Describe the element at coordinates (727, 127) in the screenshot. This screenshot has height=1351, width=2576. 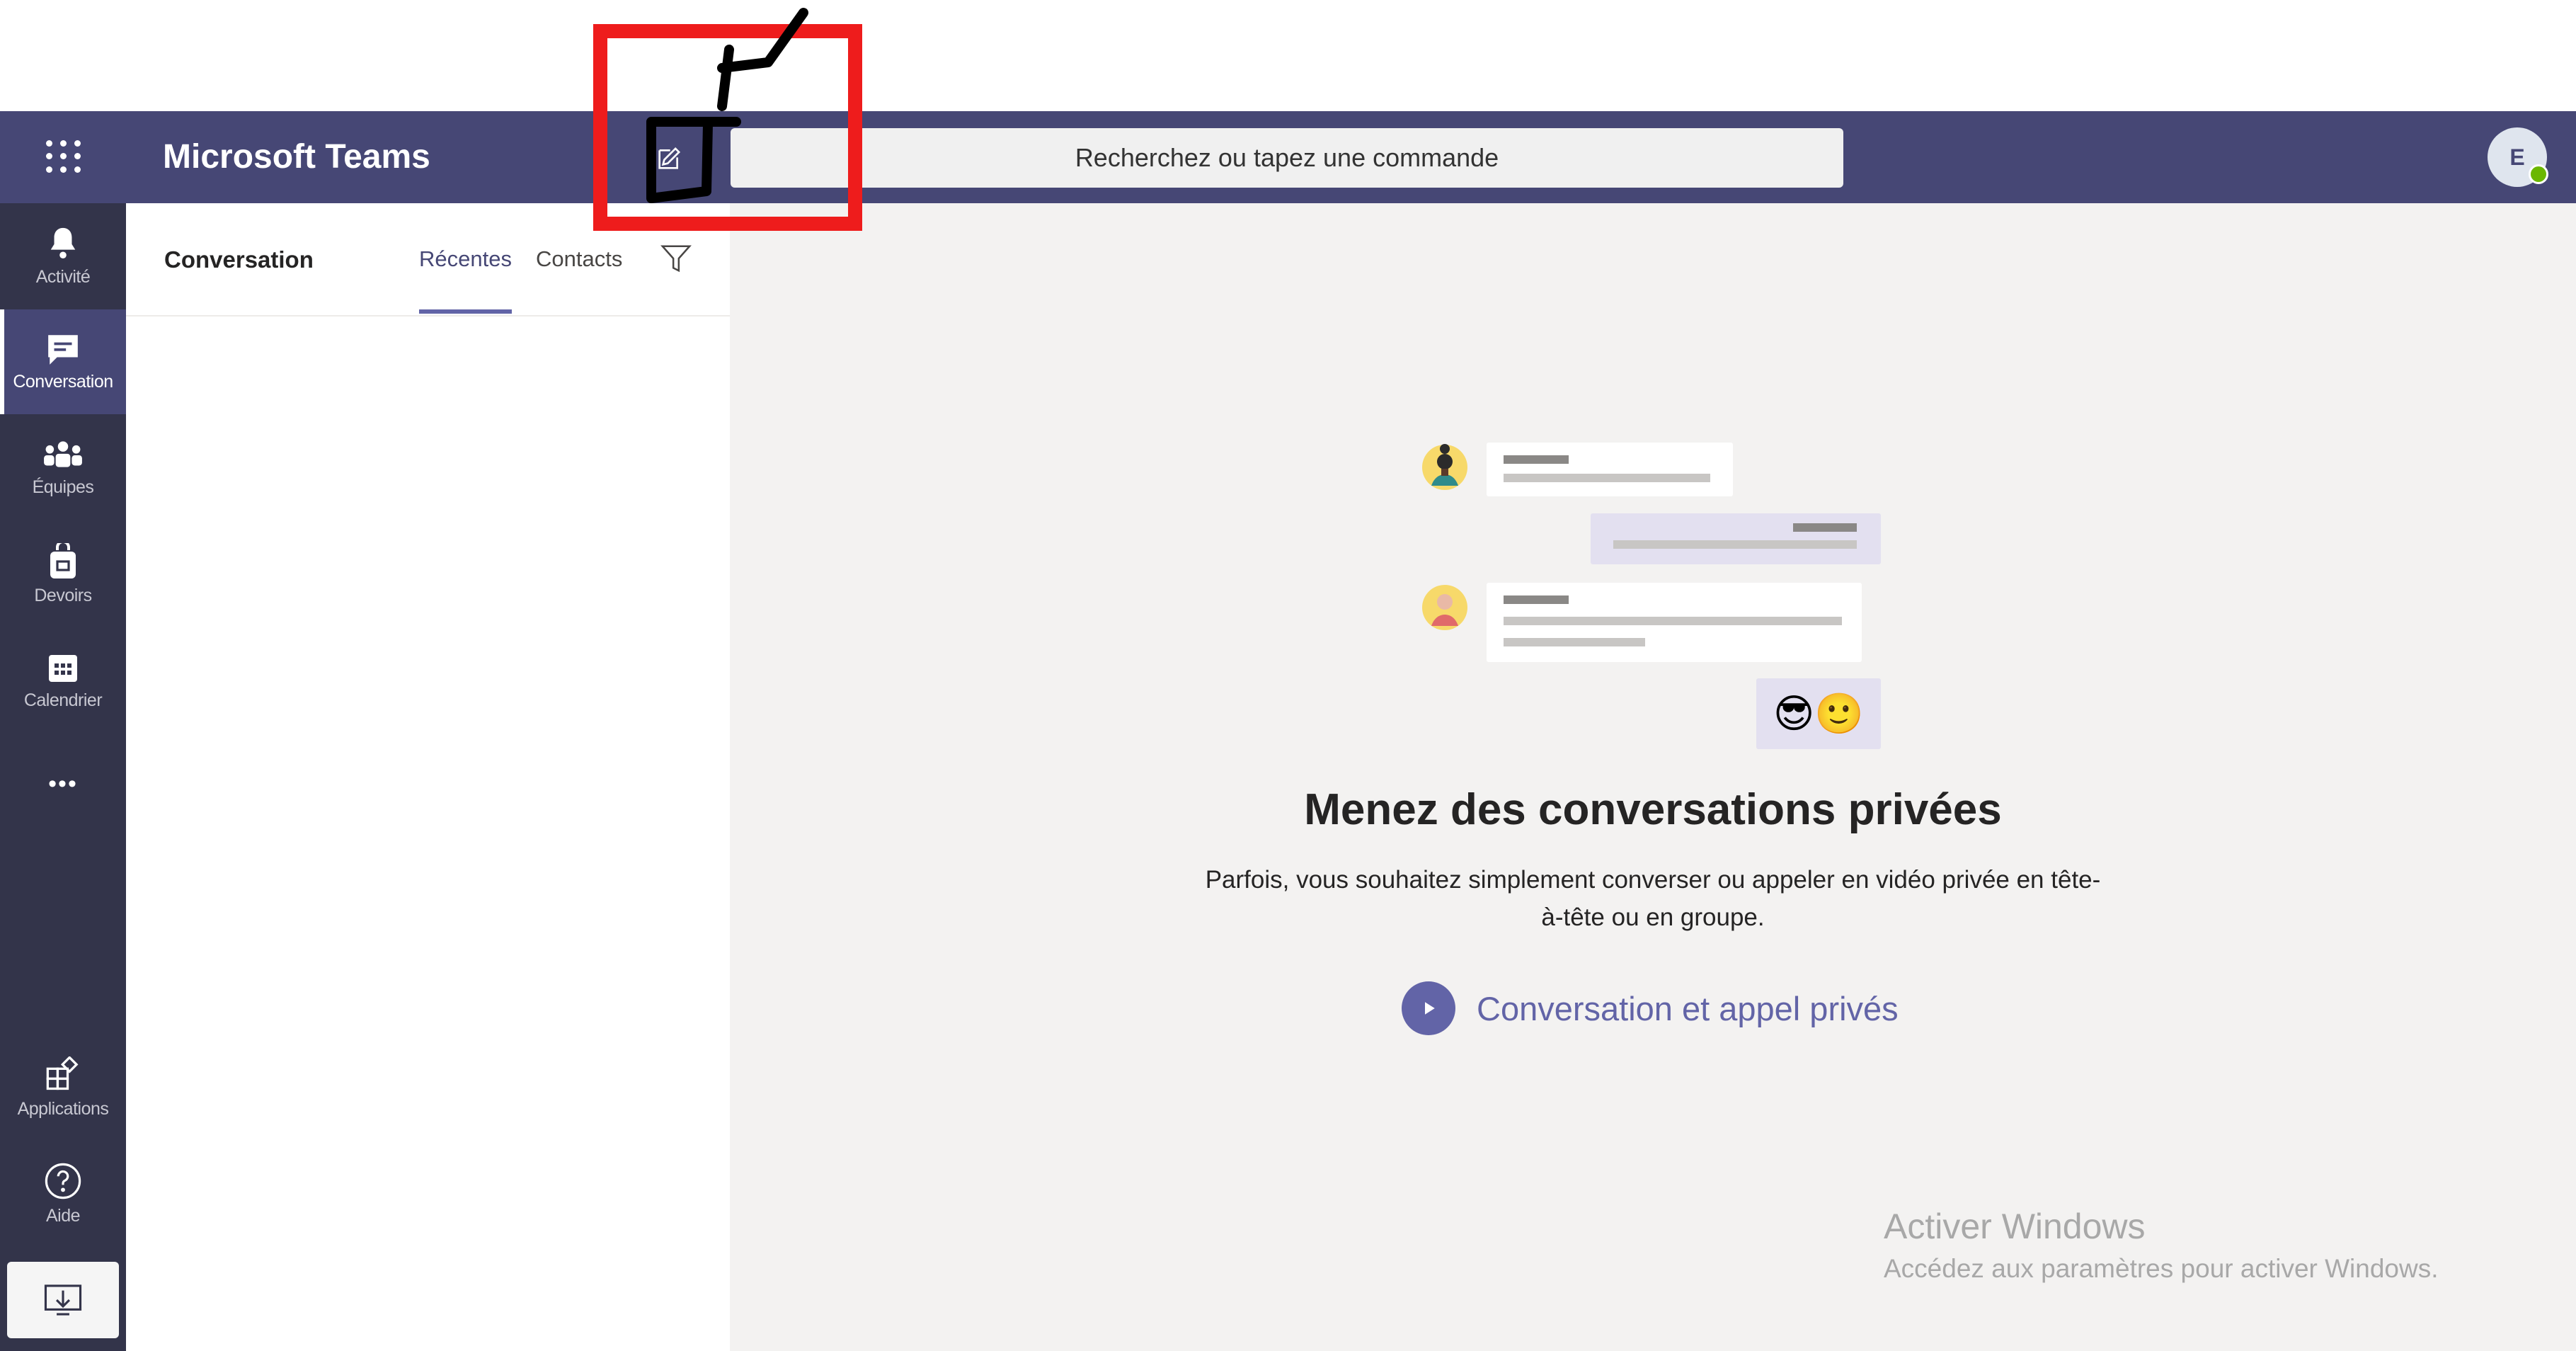
I see `annotation-highlight-box` at that location.